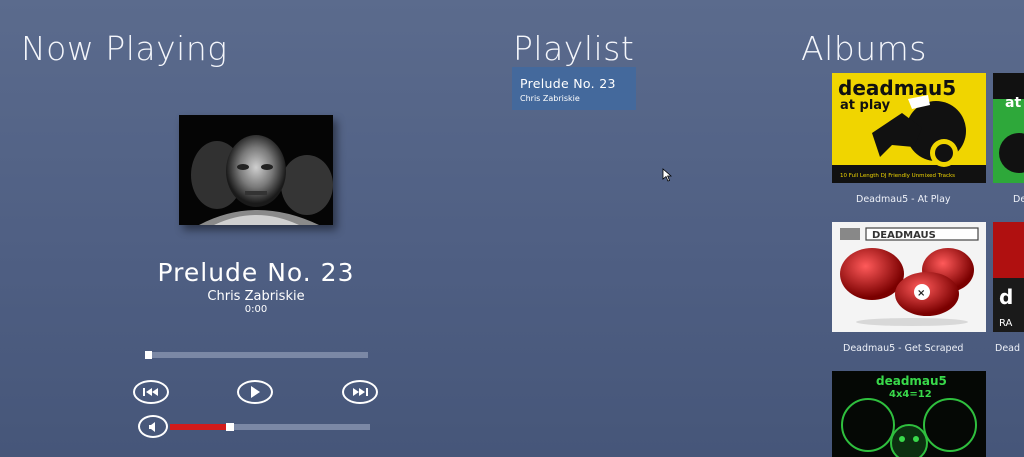 This screenshot has height=457, width=1024. Describe the element at coordinates (270, 427) in the screenshot. I see `volume-slider` at that location.